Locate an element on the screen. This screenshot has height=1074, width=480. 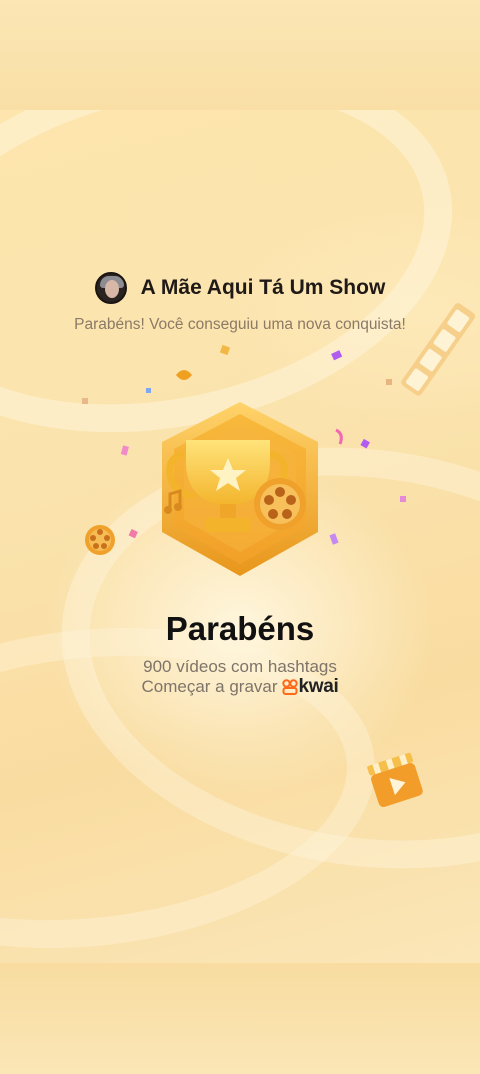
kwai-brand-text: kwai is located at coordinates (318, 686).